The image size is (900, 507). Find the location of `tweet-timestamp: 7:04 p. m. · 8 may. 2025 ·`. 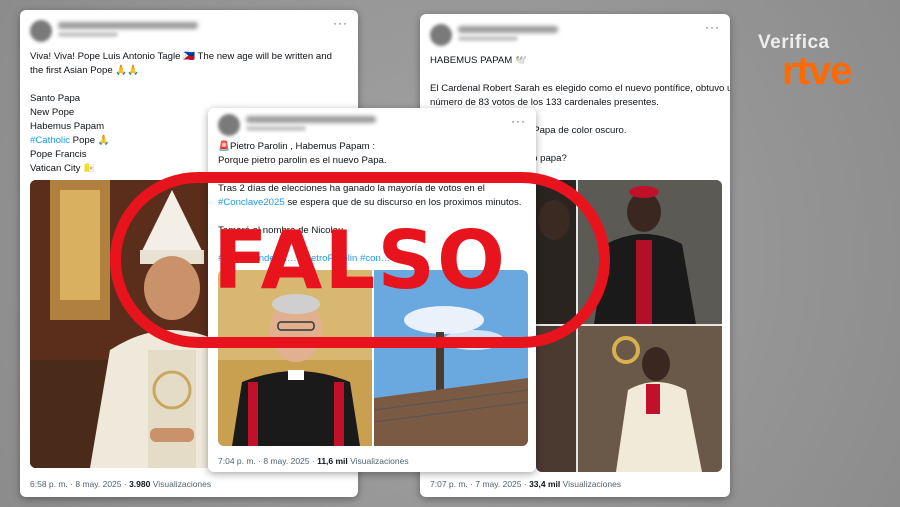

tweet-timestamp: 7:04 p. m. · 8 may. 2025 · is located at coordinates (268, 461).